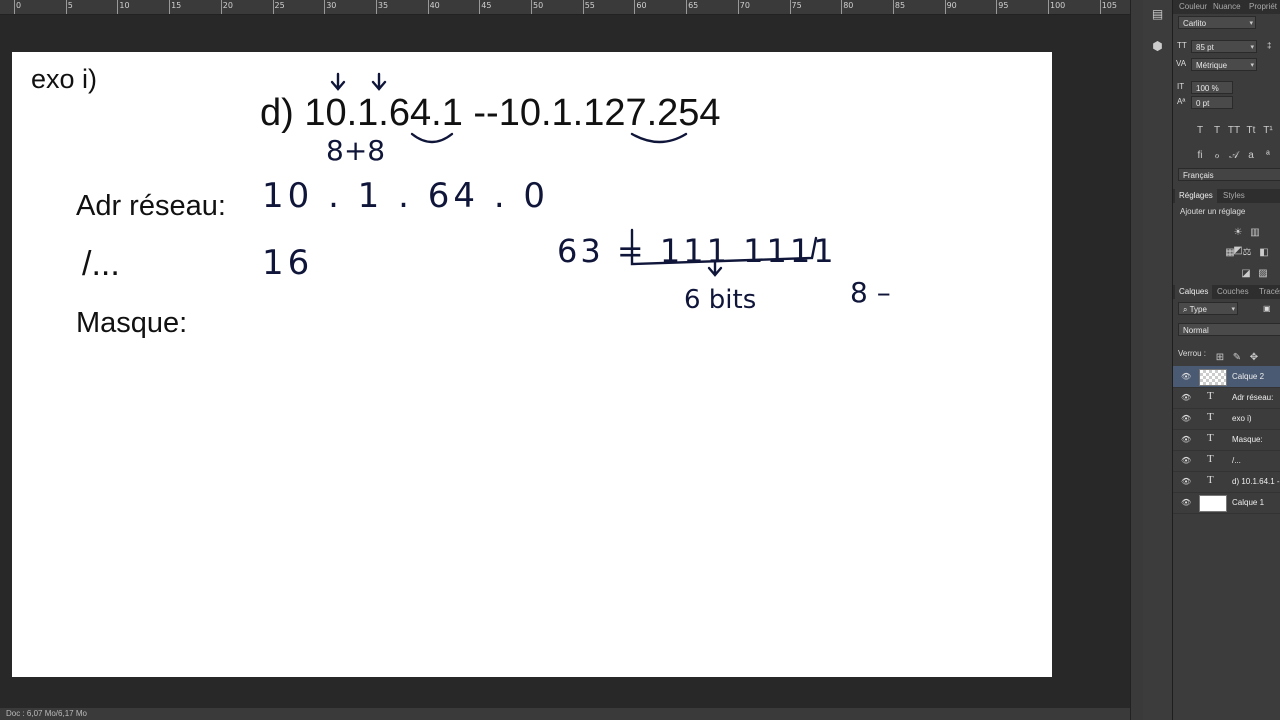 The image size is (1280, 720). Describe the element at coordinates (486, 5) in the screenshot. I see `ruler-label: 45` at that location.